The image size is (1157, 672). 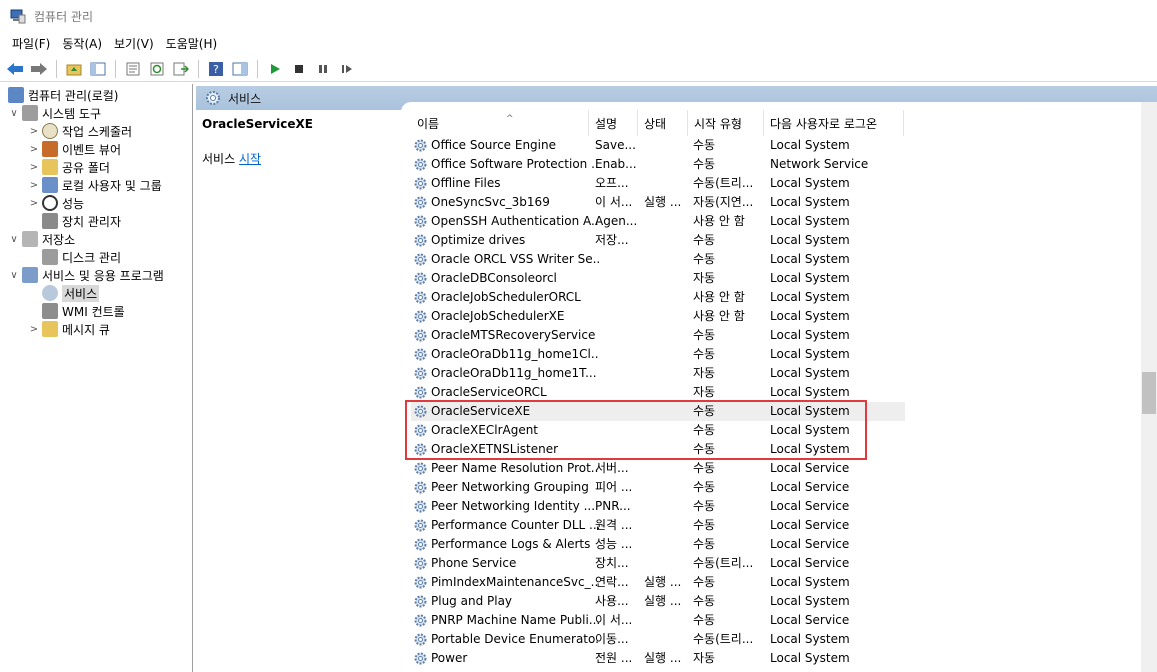 What do you see at coordinates (658, 601) in the screenshot?
I see `table-row: Plug and Play 사용... 실행 ... 수동 Local System` at bounding box center [658, 601].